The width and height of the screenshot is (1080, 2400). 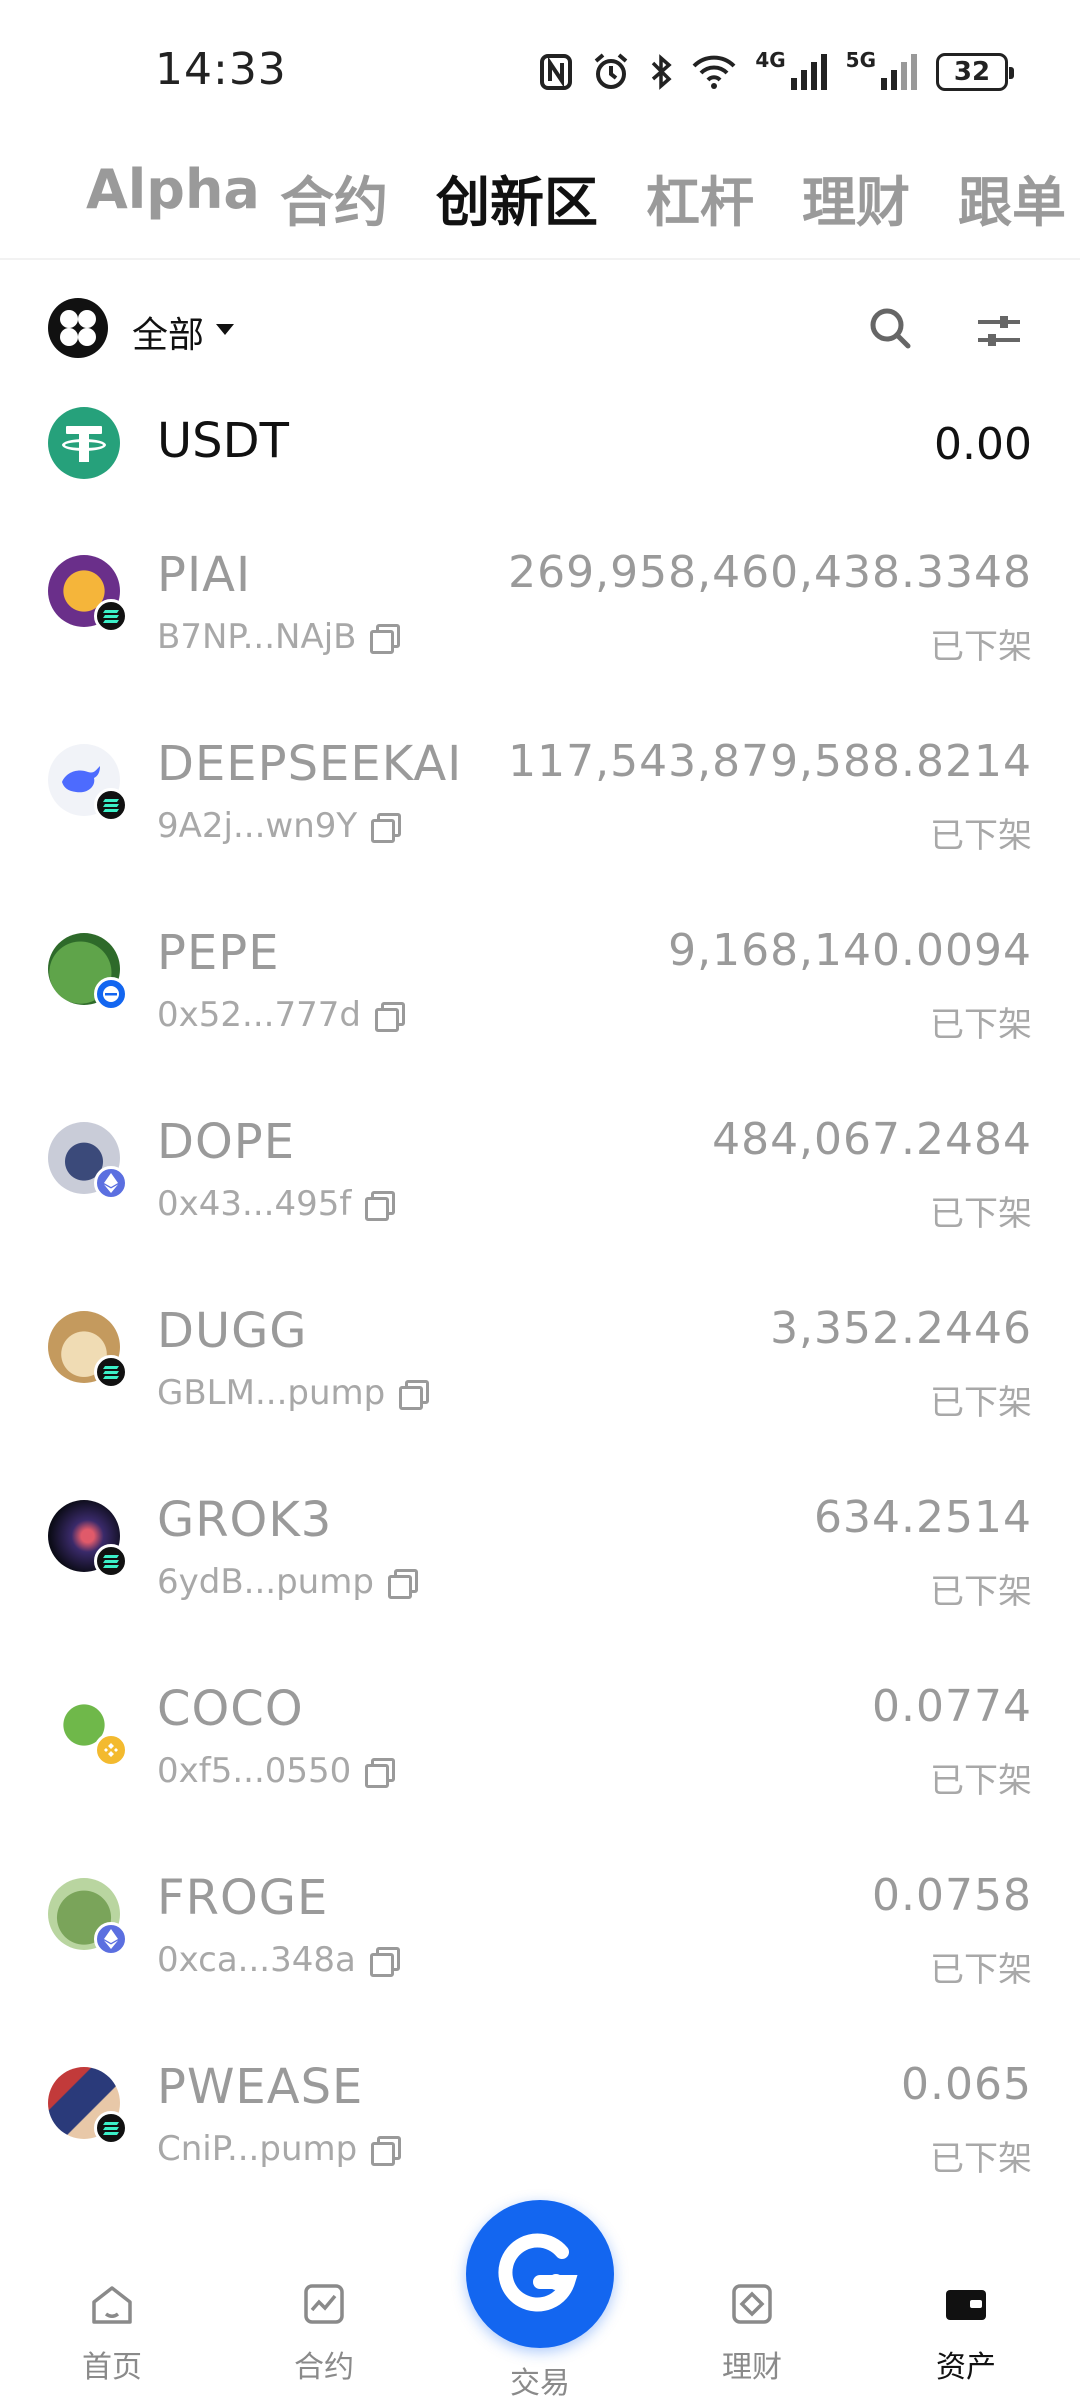 I want to click on tab-contract: 合约, so click(x=334, y=197).